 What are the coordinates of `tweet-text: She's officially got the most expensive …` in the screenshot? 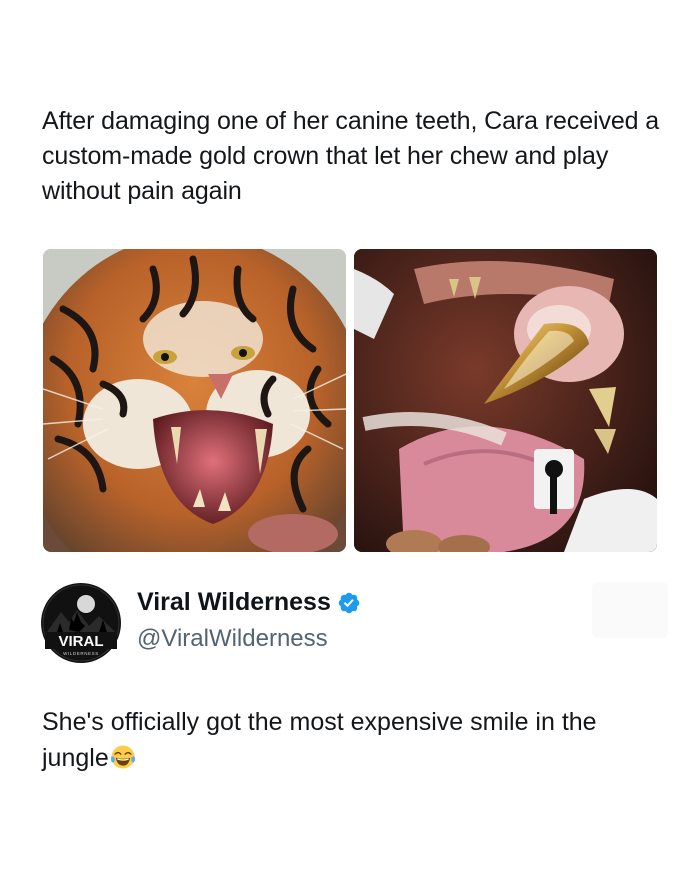 It's located at (352, 740).